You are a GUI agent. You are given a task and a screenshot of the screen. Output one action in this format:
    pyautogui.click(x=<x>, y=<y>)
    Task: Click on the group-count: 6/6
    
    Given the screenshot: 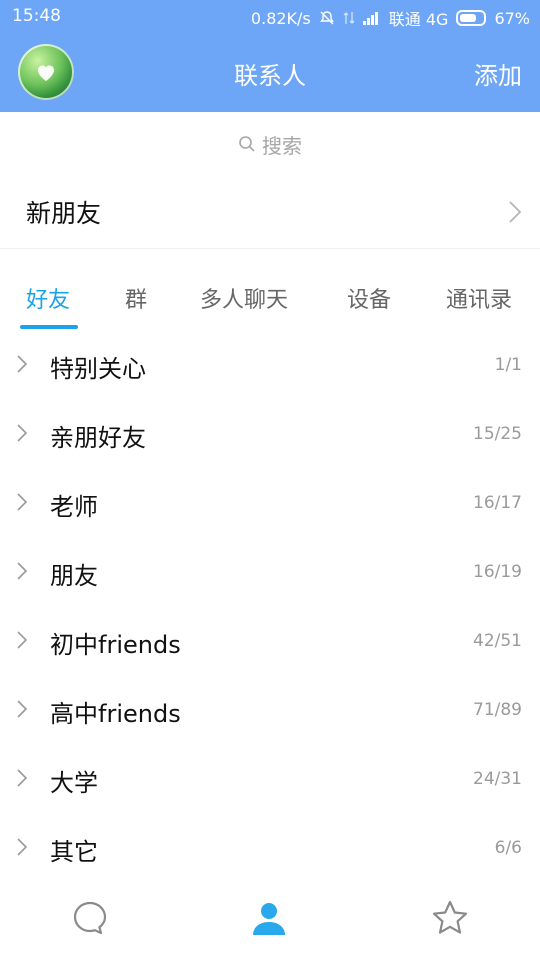 What is the action you would take?
    pyautogui.click(x=508, y=848)
    